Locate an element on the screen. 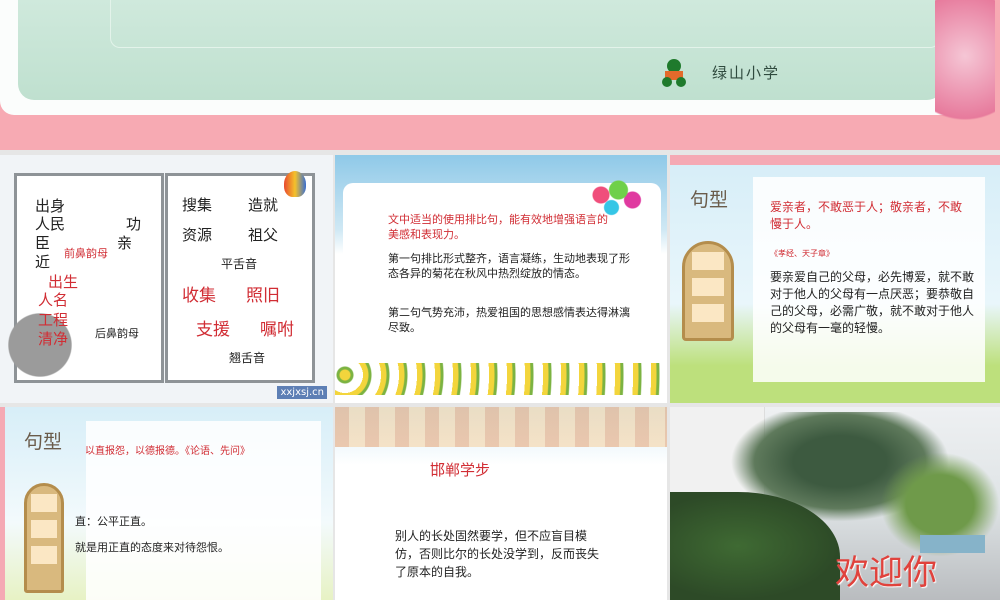  children-train-illustration is located at coordinates (501, 427).